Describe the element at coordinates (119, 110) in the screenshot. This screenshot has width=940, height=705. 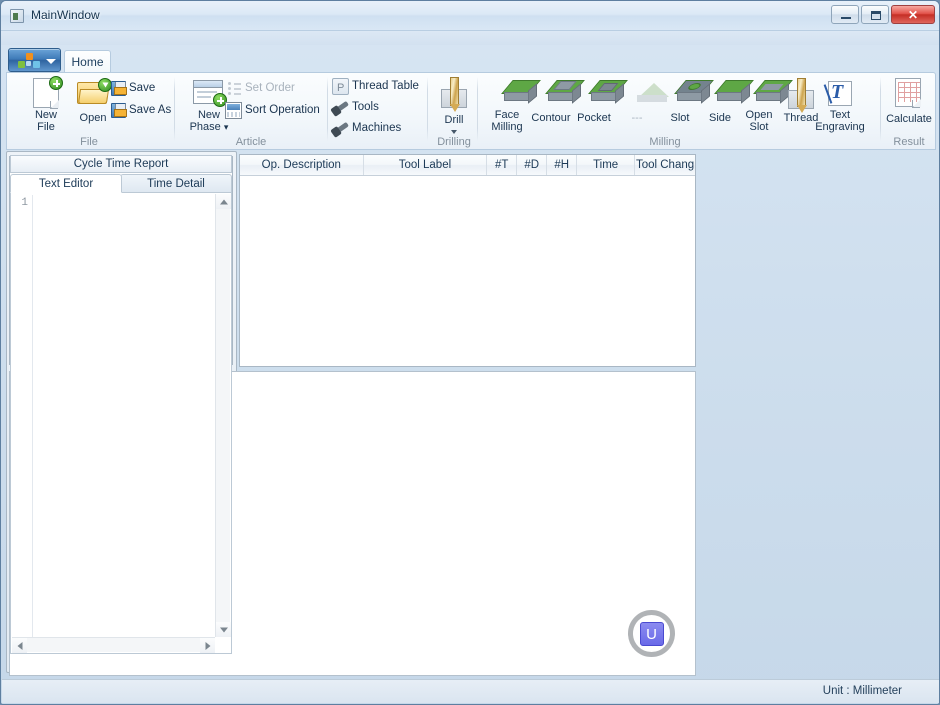
I see `save-as-icon` at that location.